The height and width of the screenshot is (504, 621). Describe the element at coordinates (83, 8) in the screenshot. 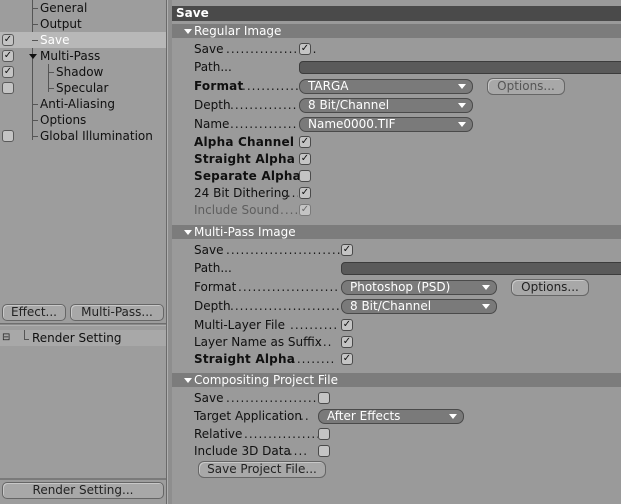

I see `tree-item-general: General` at that location.